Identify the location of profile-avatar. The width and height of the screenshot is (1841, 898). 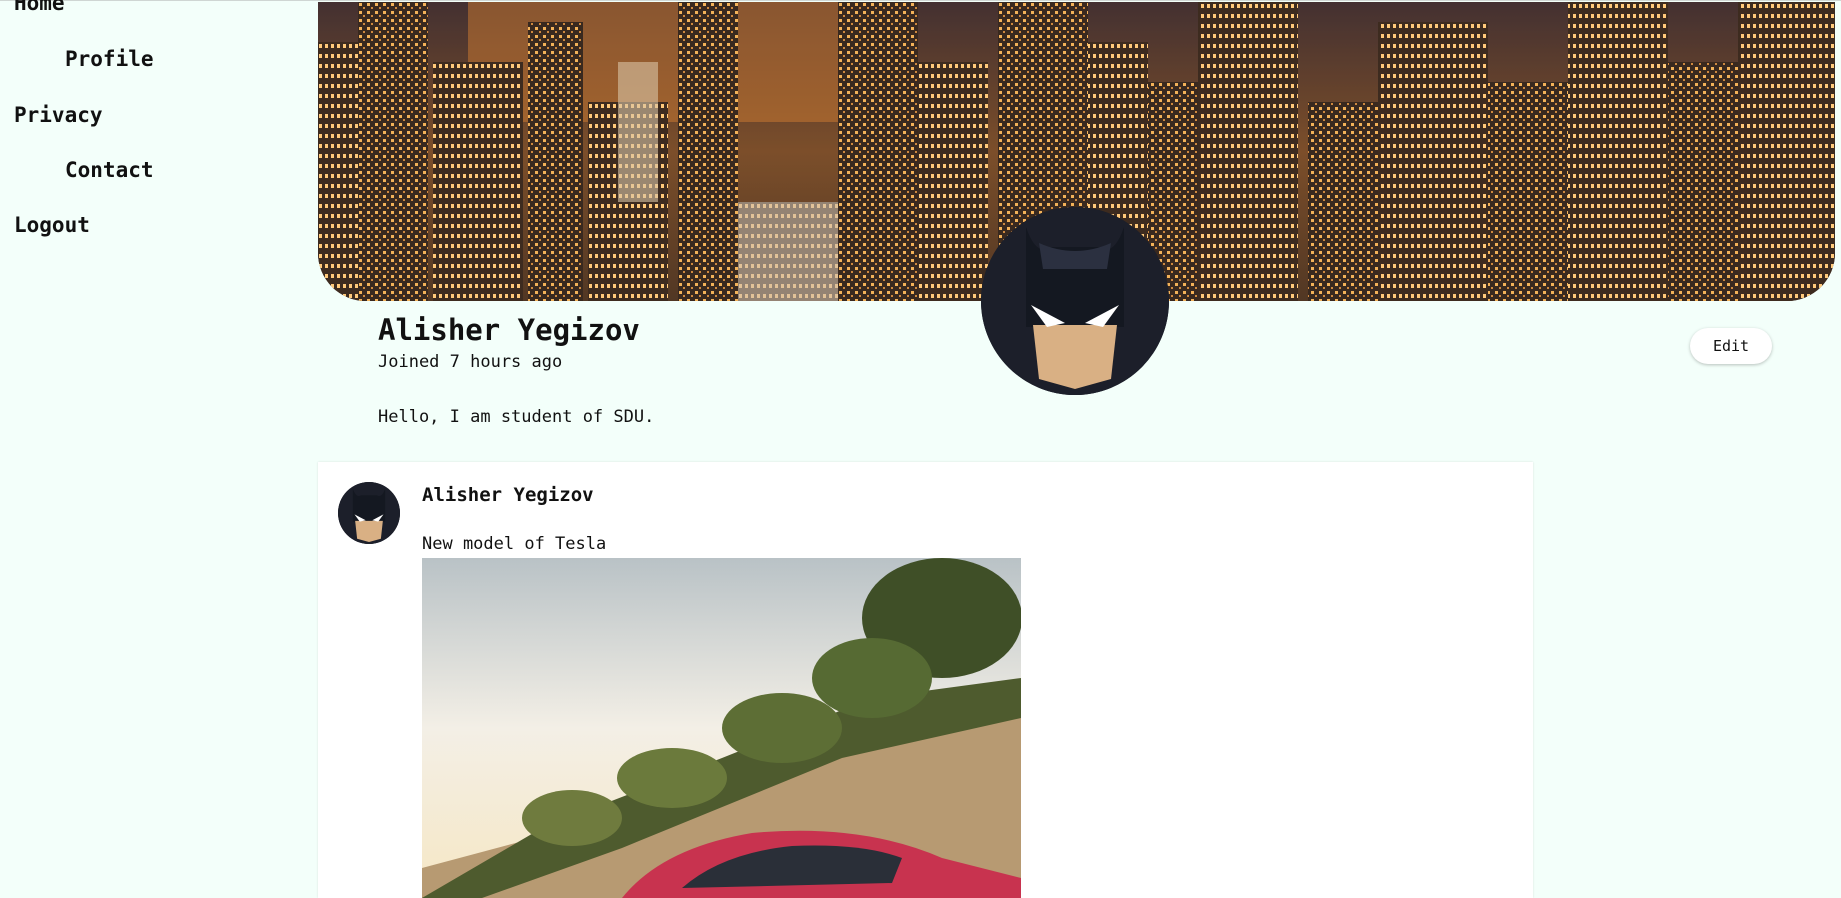
(1075, 301).